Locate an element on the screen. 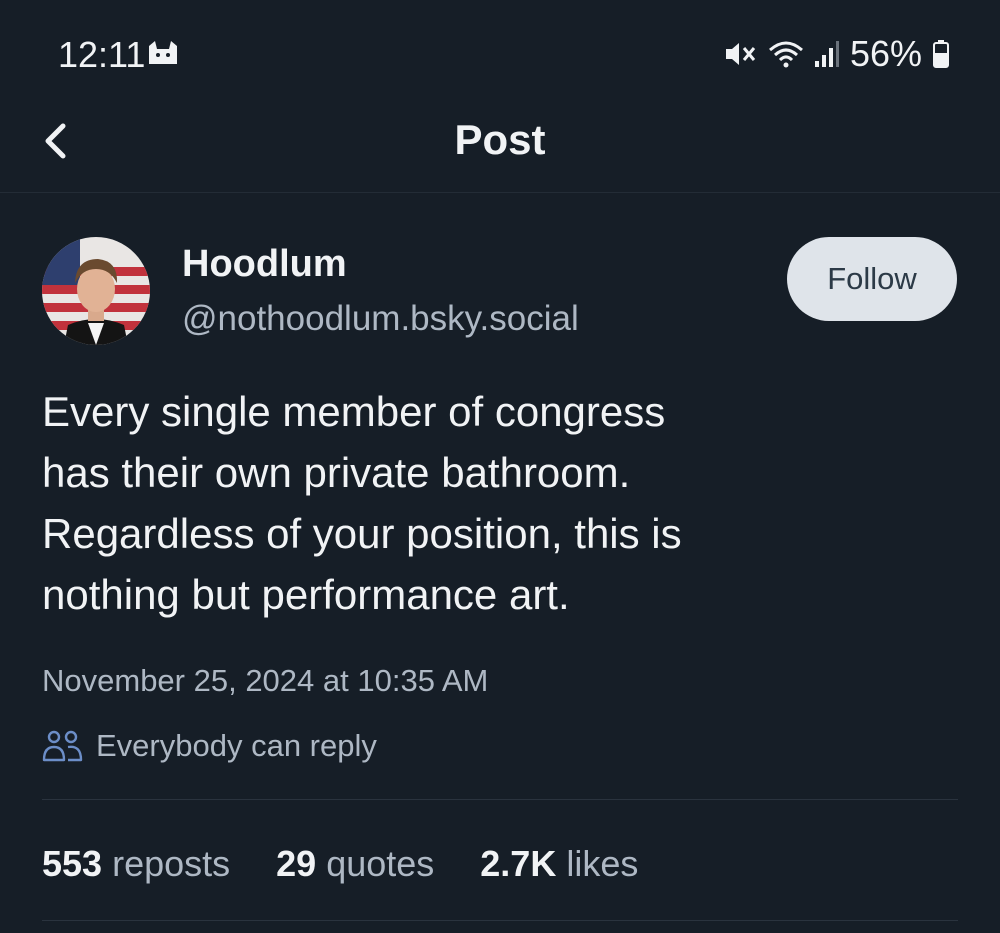  stat-count: 553 is located at coordinates (72, 863).